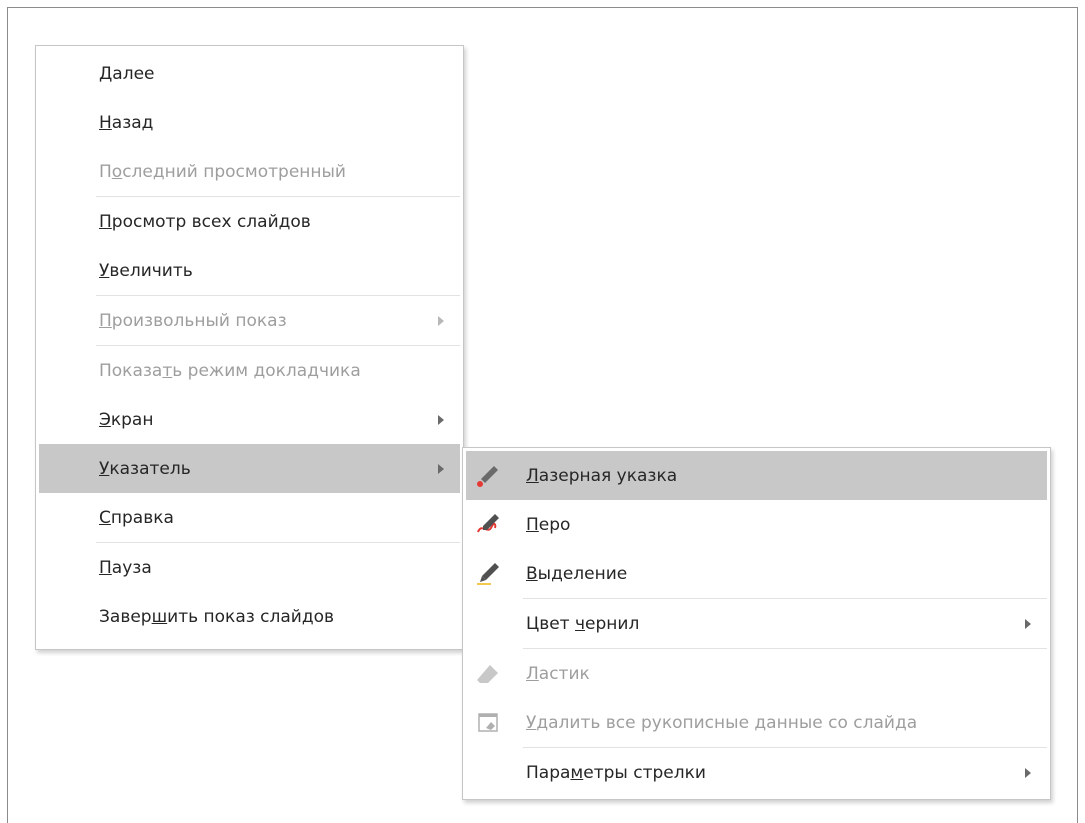 This screenshot has width=1085, height=823. I want to click on menu-item-label: Просмотр всех слайдов, so click(205, 221).